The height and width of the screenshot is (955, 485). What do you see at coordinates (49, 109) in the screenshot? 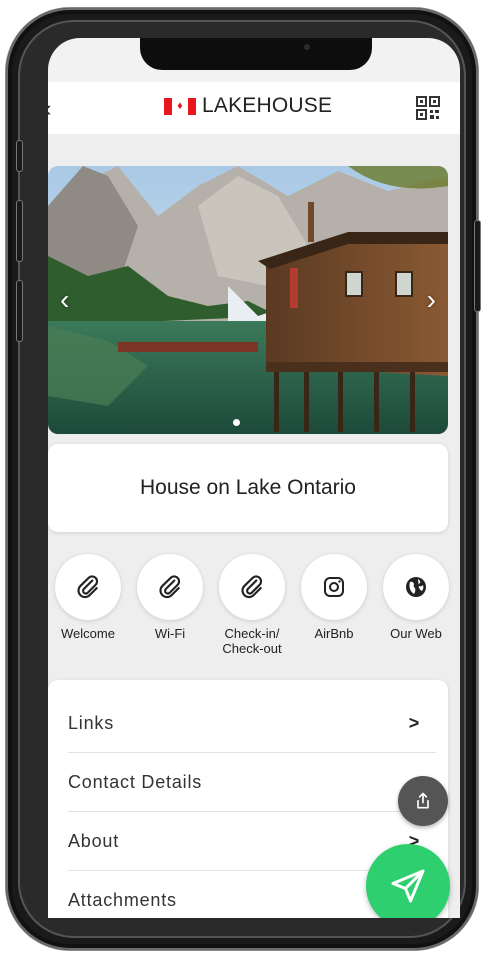
I see `back-icon: ‹` at bounding box center [49, 109].